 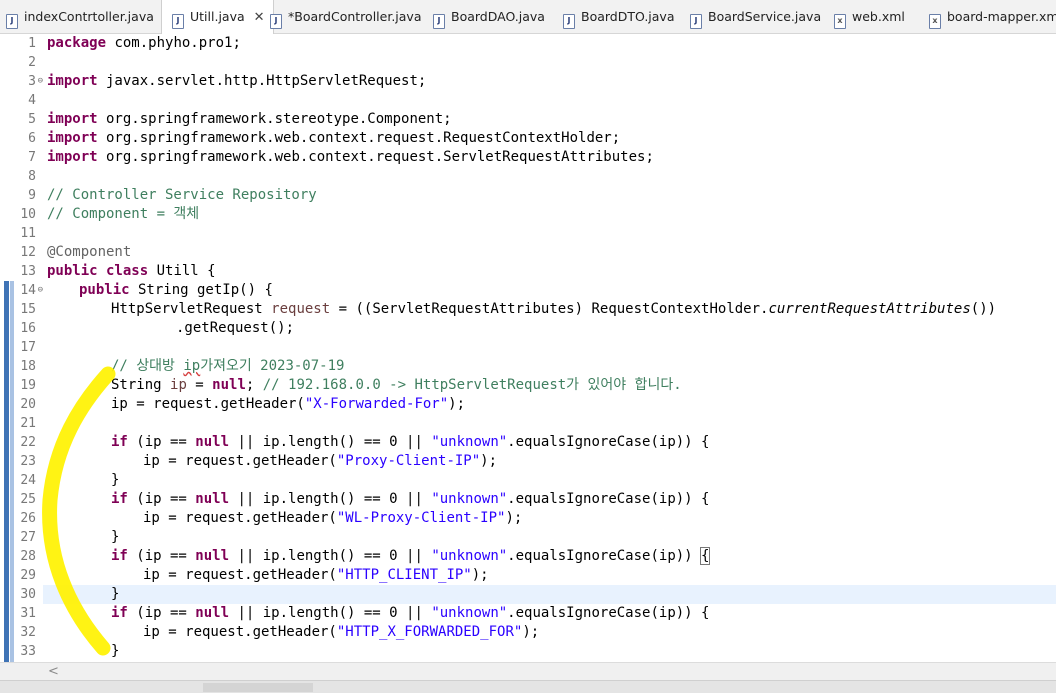 What do you see at coordinates (235, 328) in the screenshot?
I see `code-line: .getRequest();` at bounding box center [235, 328].